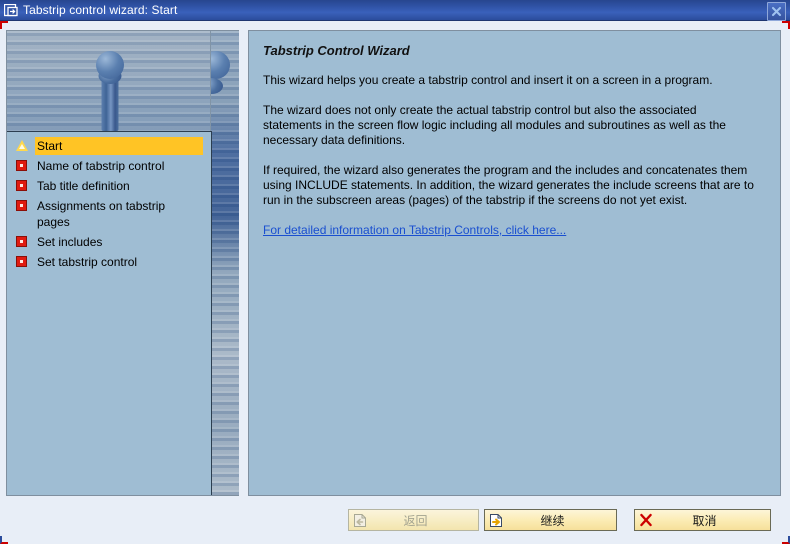 This screenshot has height=544, width=790. I want to click on sidebar-item-name-of-tabstrip-control: Name of tabstrip control, so click(109, 166).